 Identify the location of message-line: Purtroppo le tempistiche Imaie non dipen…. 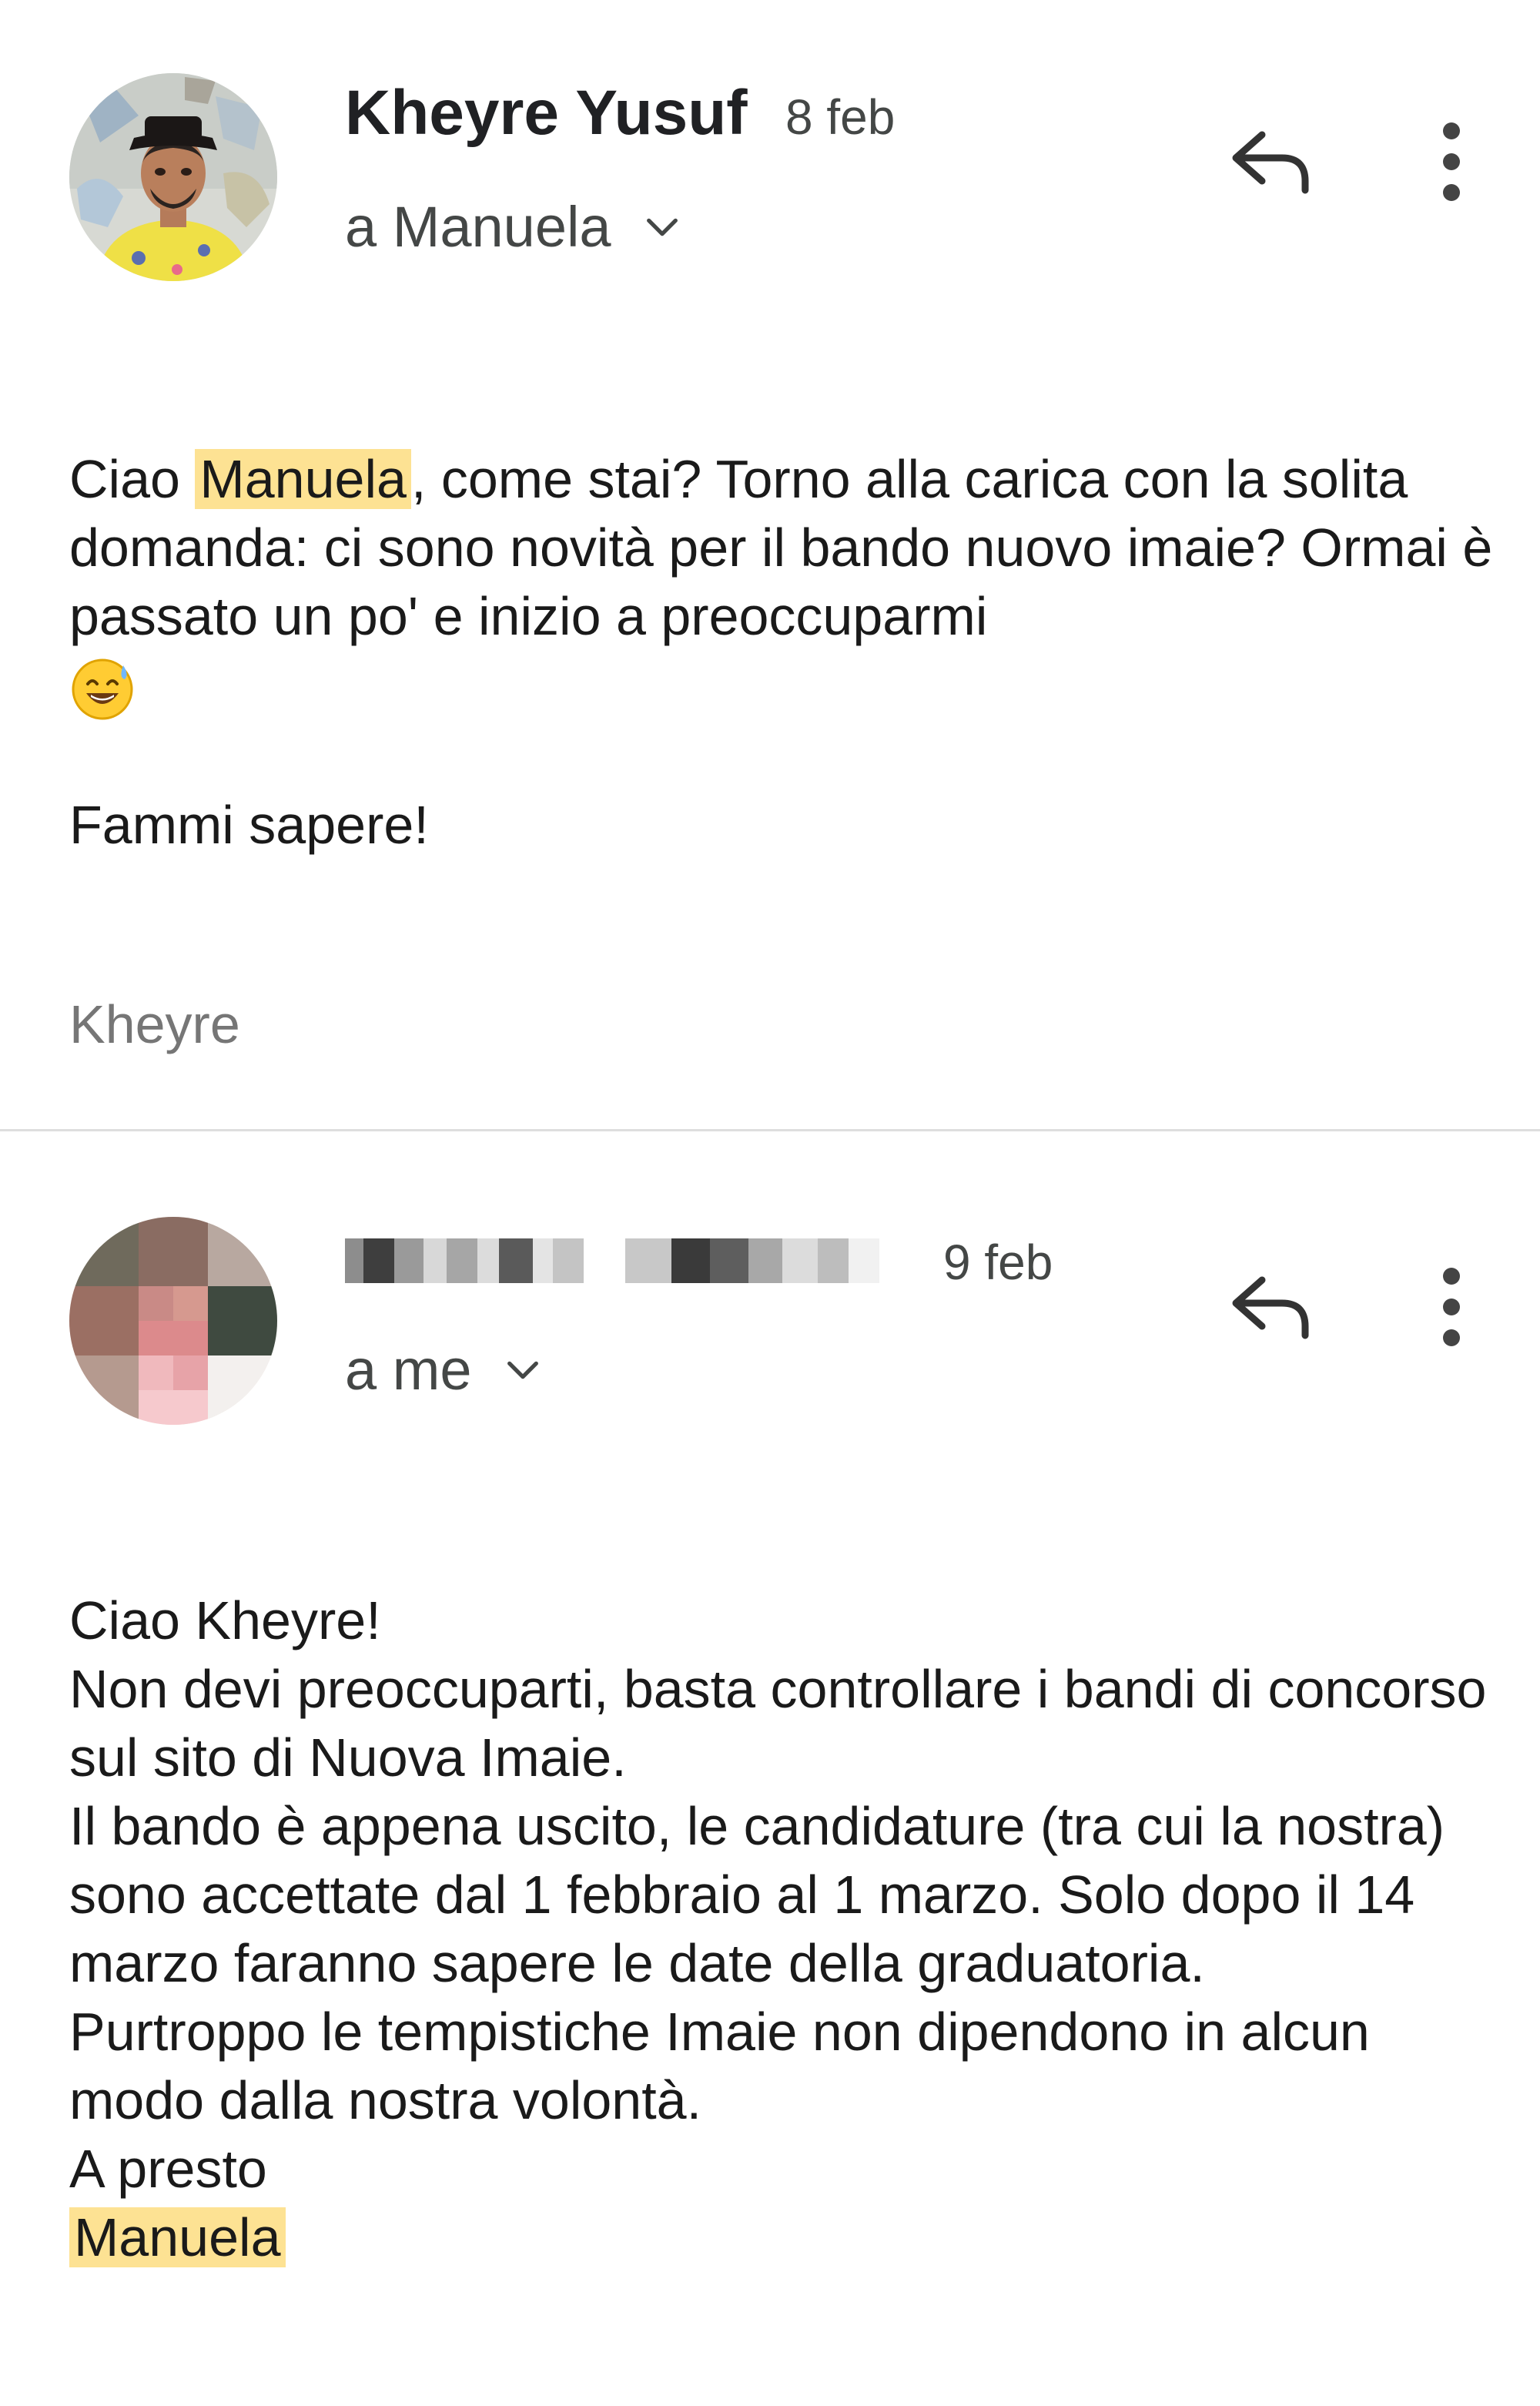
(719, 2066).